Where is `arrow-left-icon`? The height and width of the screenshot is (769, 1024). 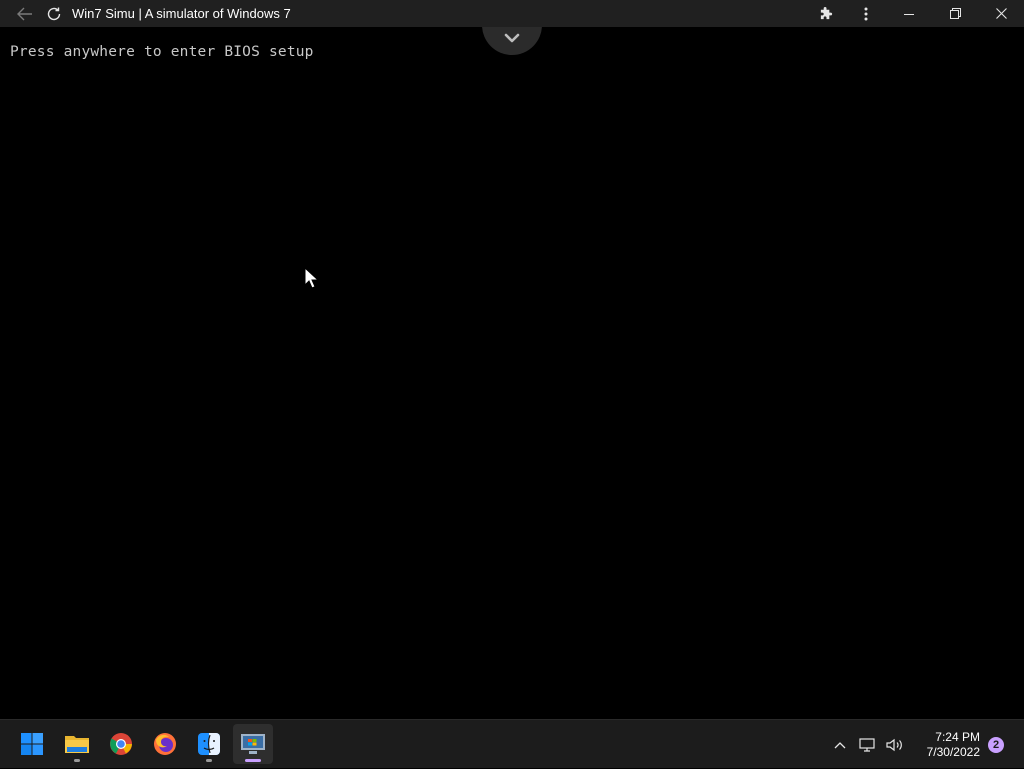
arrow-left-icon is located at coordinates (24, 13).